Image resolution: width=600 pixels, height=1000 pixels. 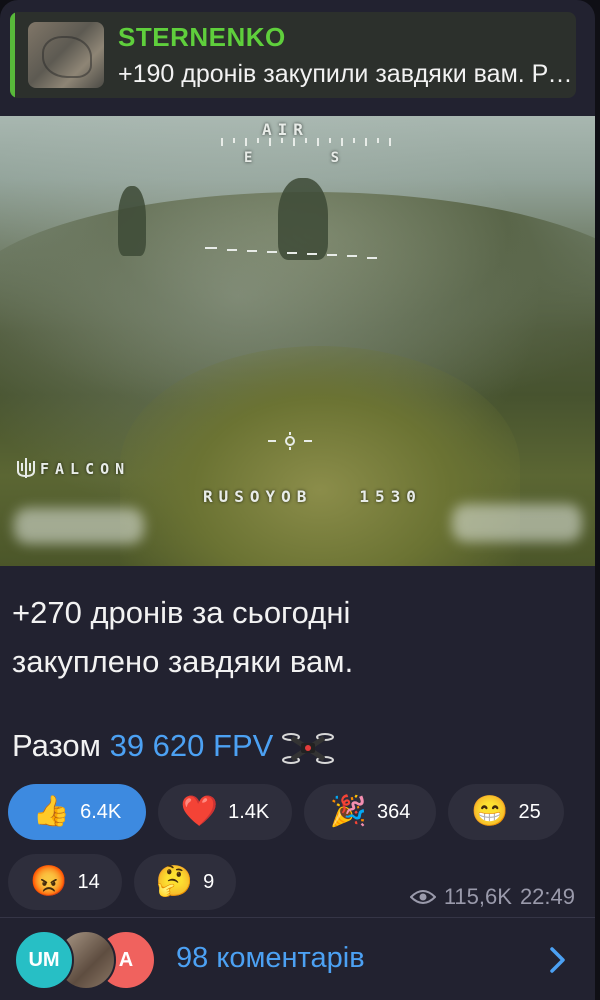 I want to click on hud-horizon-line, so click(x=291, y=253).